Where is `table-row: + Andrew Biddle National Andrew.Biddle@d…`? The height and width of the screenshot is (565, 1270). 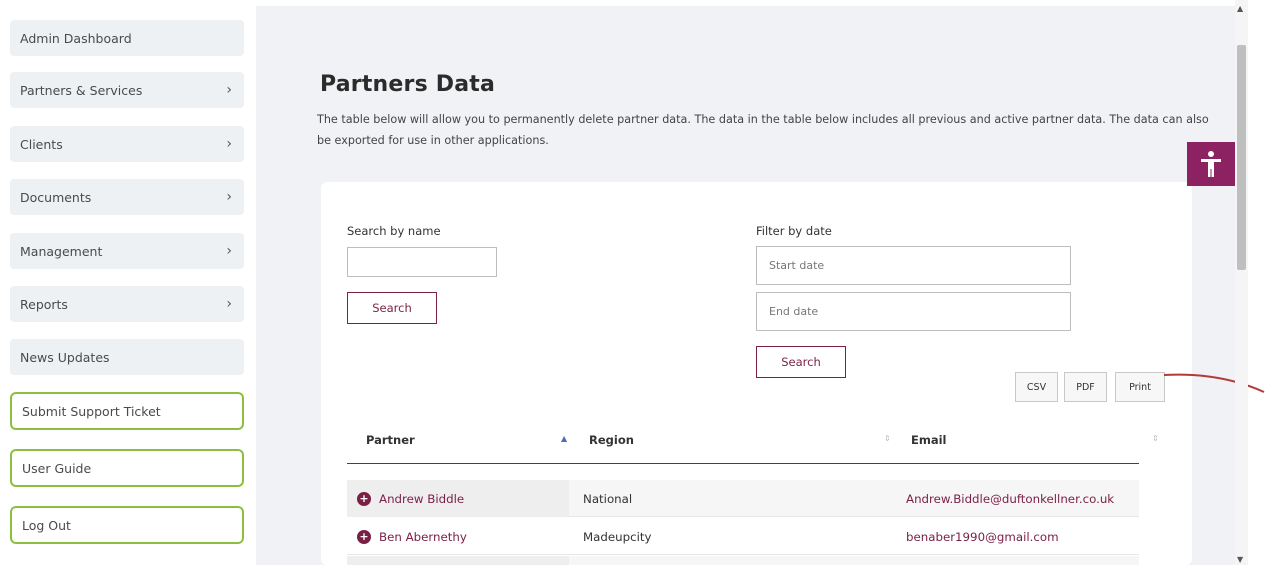 table-row: + Andrew Biddle National Andrew.Biddle@d… is located at coordinates (743, 498).